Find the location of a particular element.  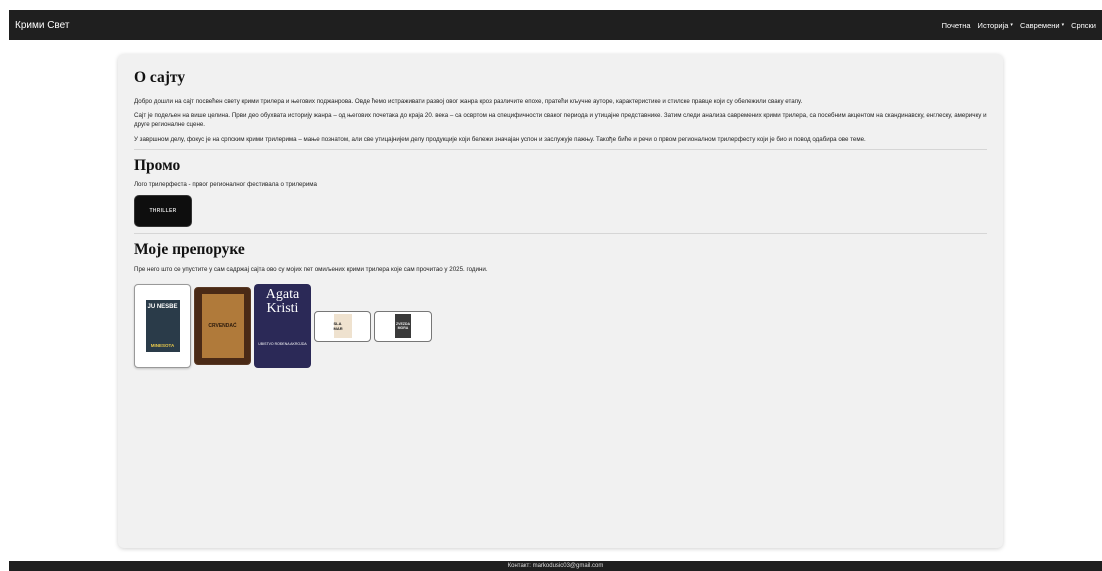

nav-item-home-label: Почетна is located at coordinates (956, 25).